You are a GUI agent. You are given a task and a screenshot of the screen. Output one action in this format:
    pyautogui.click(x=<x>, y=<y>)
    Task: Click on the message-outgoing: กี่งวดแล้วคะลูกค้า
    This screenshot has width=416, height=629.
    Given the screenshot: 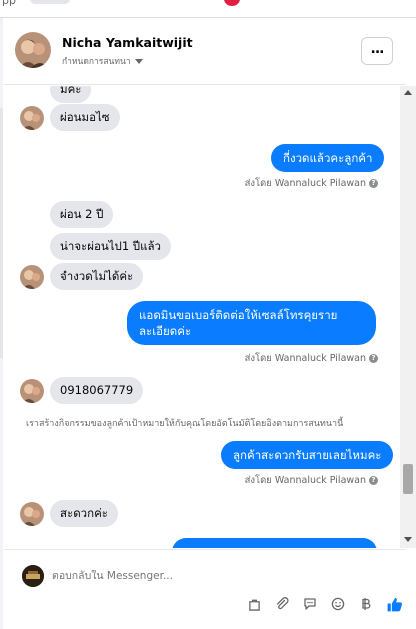 What is the action you would take?
    pyautogui.click(x=328, y=158)
    